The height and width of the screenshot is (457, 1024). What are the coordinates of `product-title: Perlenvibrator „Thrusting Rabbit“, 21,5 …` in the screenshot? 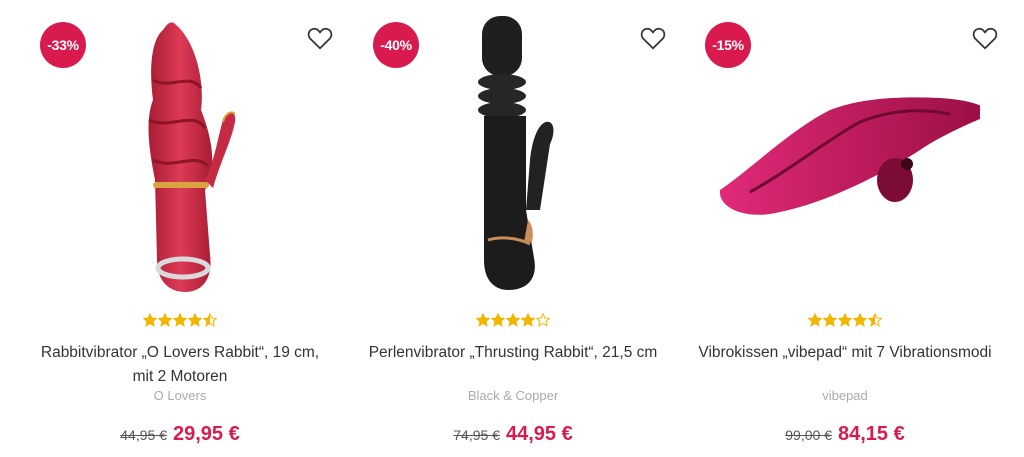 It's located at (513, 353).